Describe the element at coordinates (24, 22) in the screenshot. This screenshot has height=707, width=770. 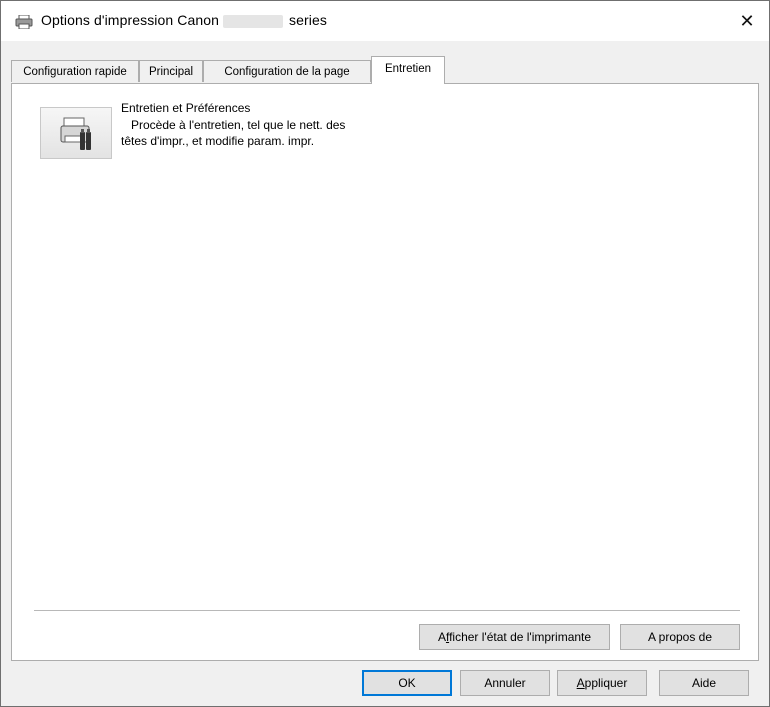
I see `printer-icon` at that location.